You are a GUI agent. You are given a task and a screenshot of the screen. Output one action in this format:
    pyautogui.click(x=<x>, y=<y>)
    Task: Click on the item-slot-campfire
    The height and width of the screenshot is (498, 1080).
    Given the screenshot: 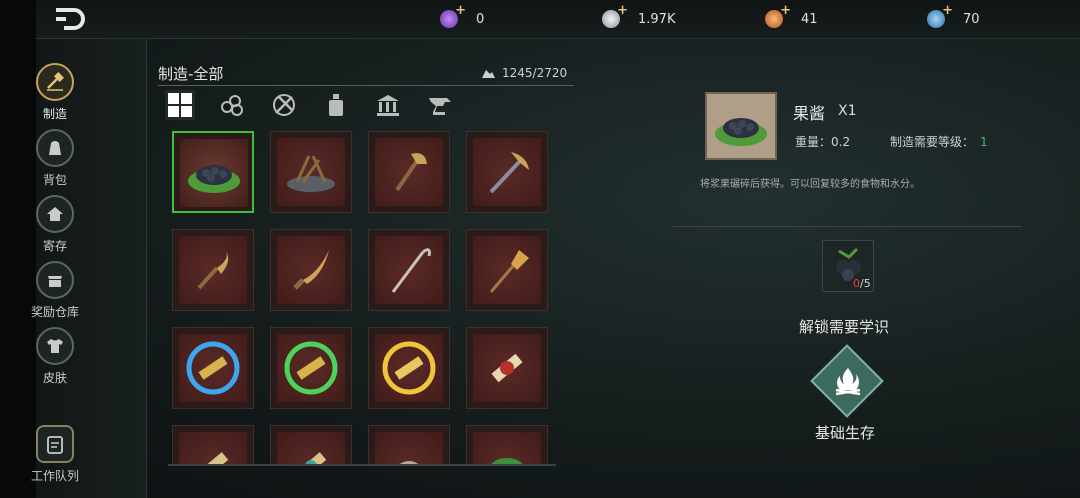 What is the action you would take?
    pyautogui.click(x=311, y=172)
    